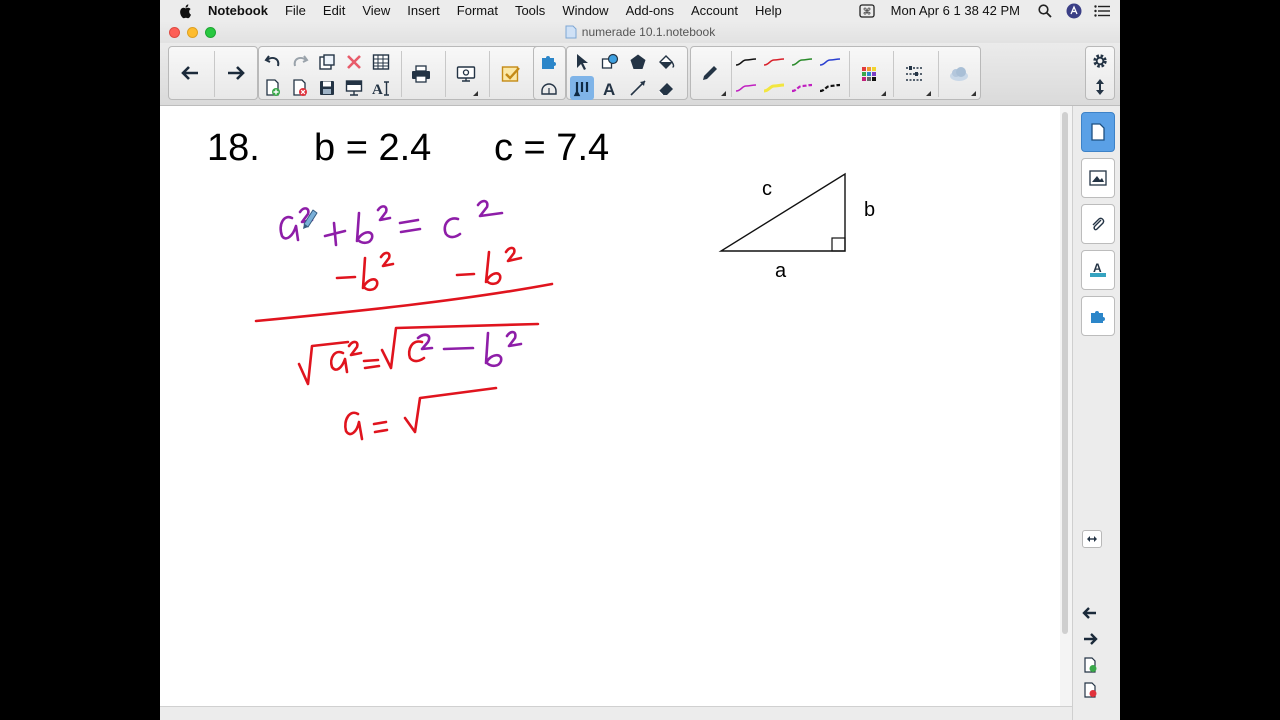 This screenshot has height=720, width=1280. I want to click on text-tool-button: A, so click(610, 88).